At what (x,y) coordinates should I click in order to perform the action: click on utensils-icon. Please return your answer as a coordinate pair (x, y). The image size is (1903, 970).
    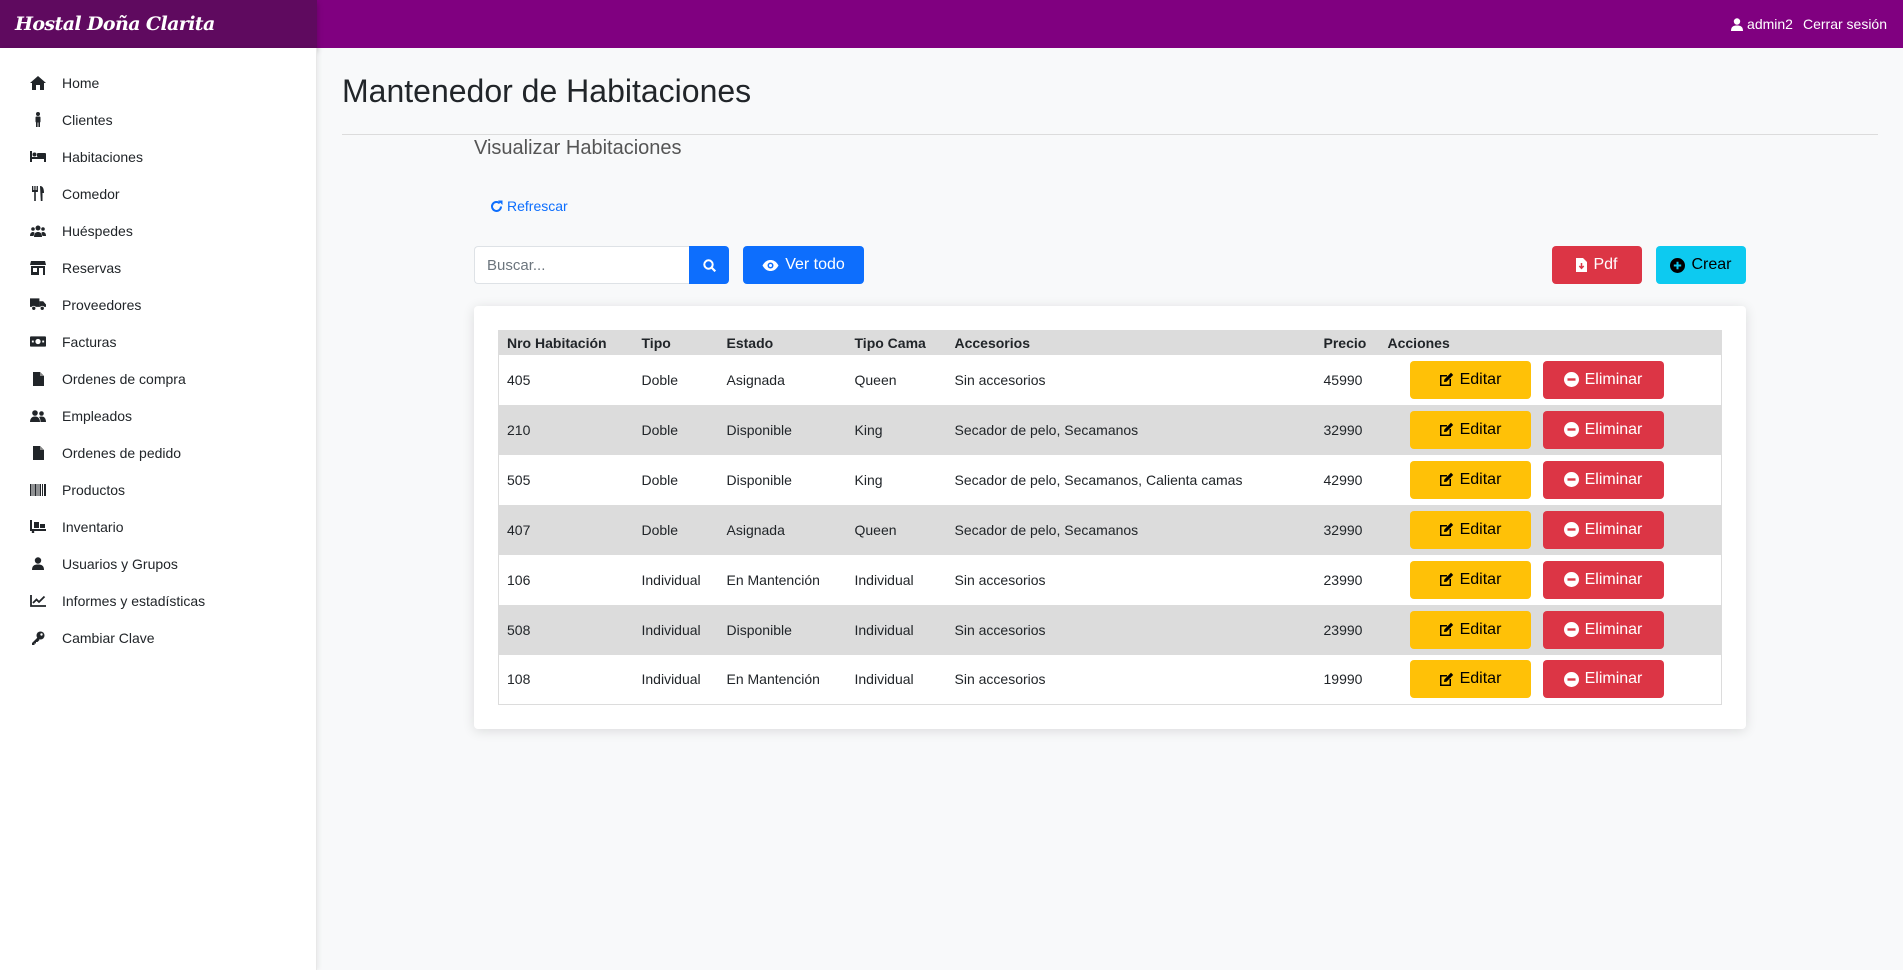
    Looking at the image, I should click on (38, 194).